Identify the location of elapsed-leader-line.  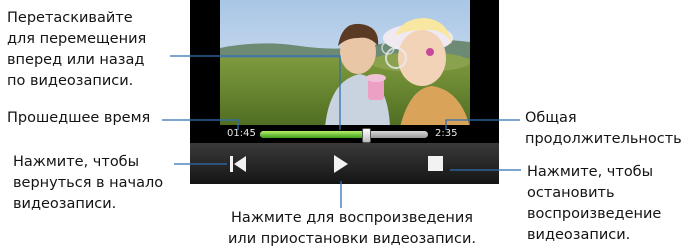
(200, 124).